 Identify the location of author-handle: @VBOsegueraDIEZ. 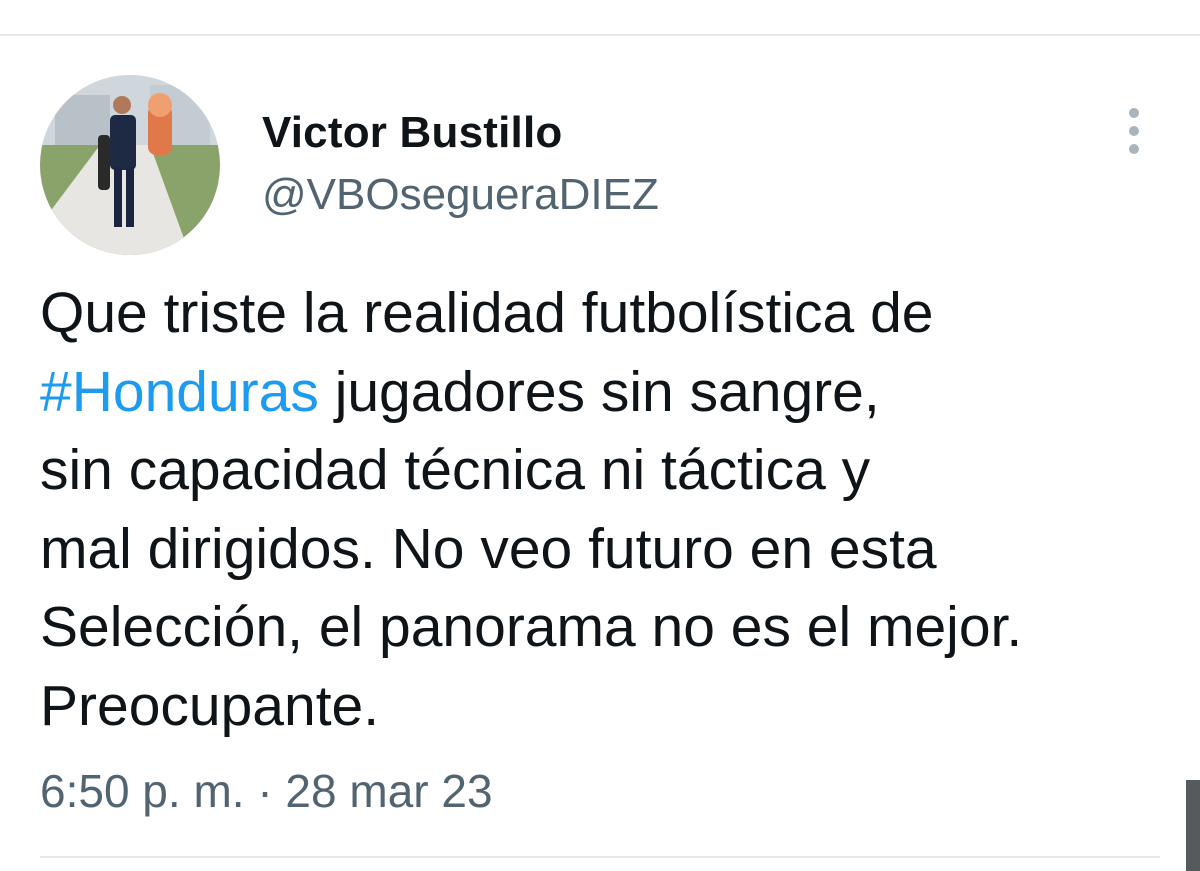
(460, 195).